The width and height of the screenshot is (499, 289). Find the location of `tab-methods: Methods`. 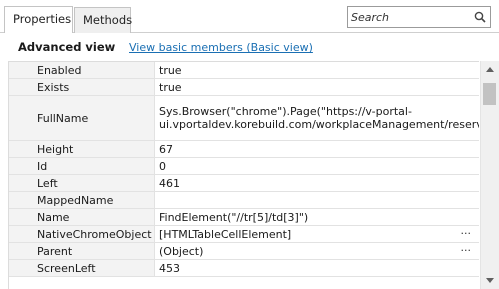

tab-methods: Methods is located at coordinates (103, 20).